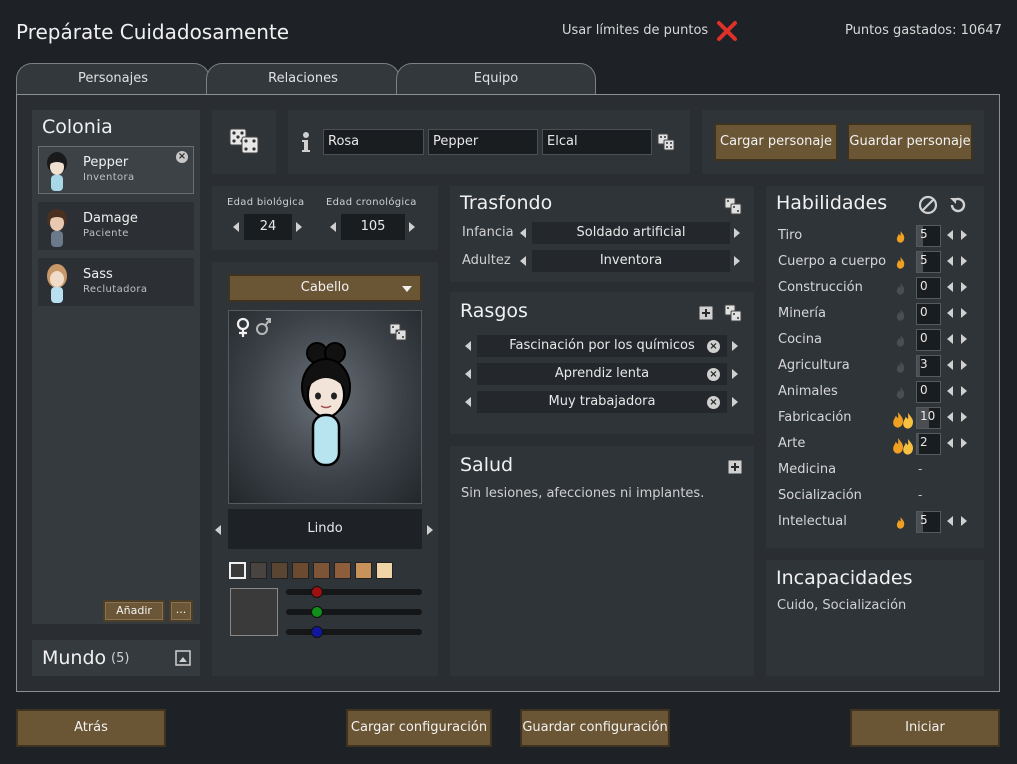 This screenshot has height=764, width=1017. Describe the element at coordinates (602, 346) in the screenshot. I see `trait-item: Fascinación por los químicos` at that location.